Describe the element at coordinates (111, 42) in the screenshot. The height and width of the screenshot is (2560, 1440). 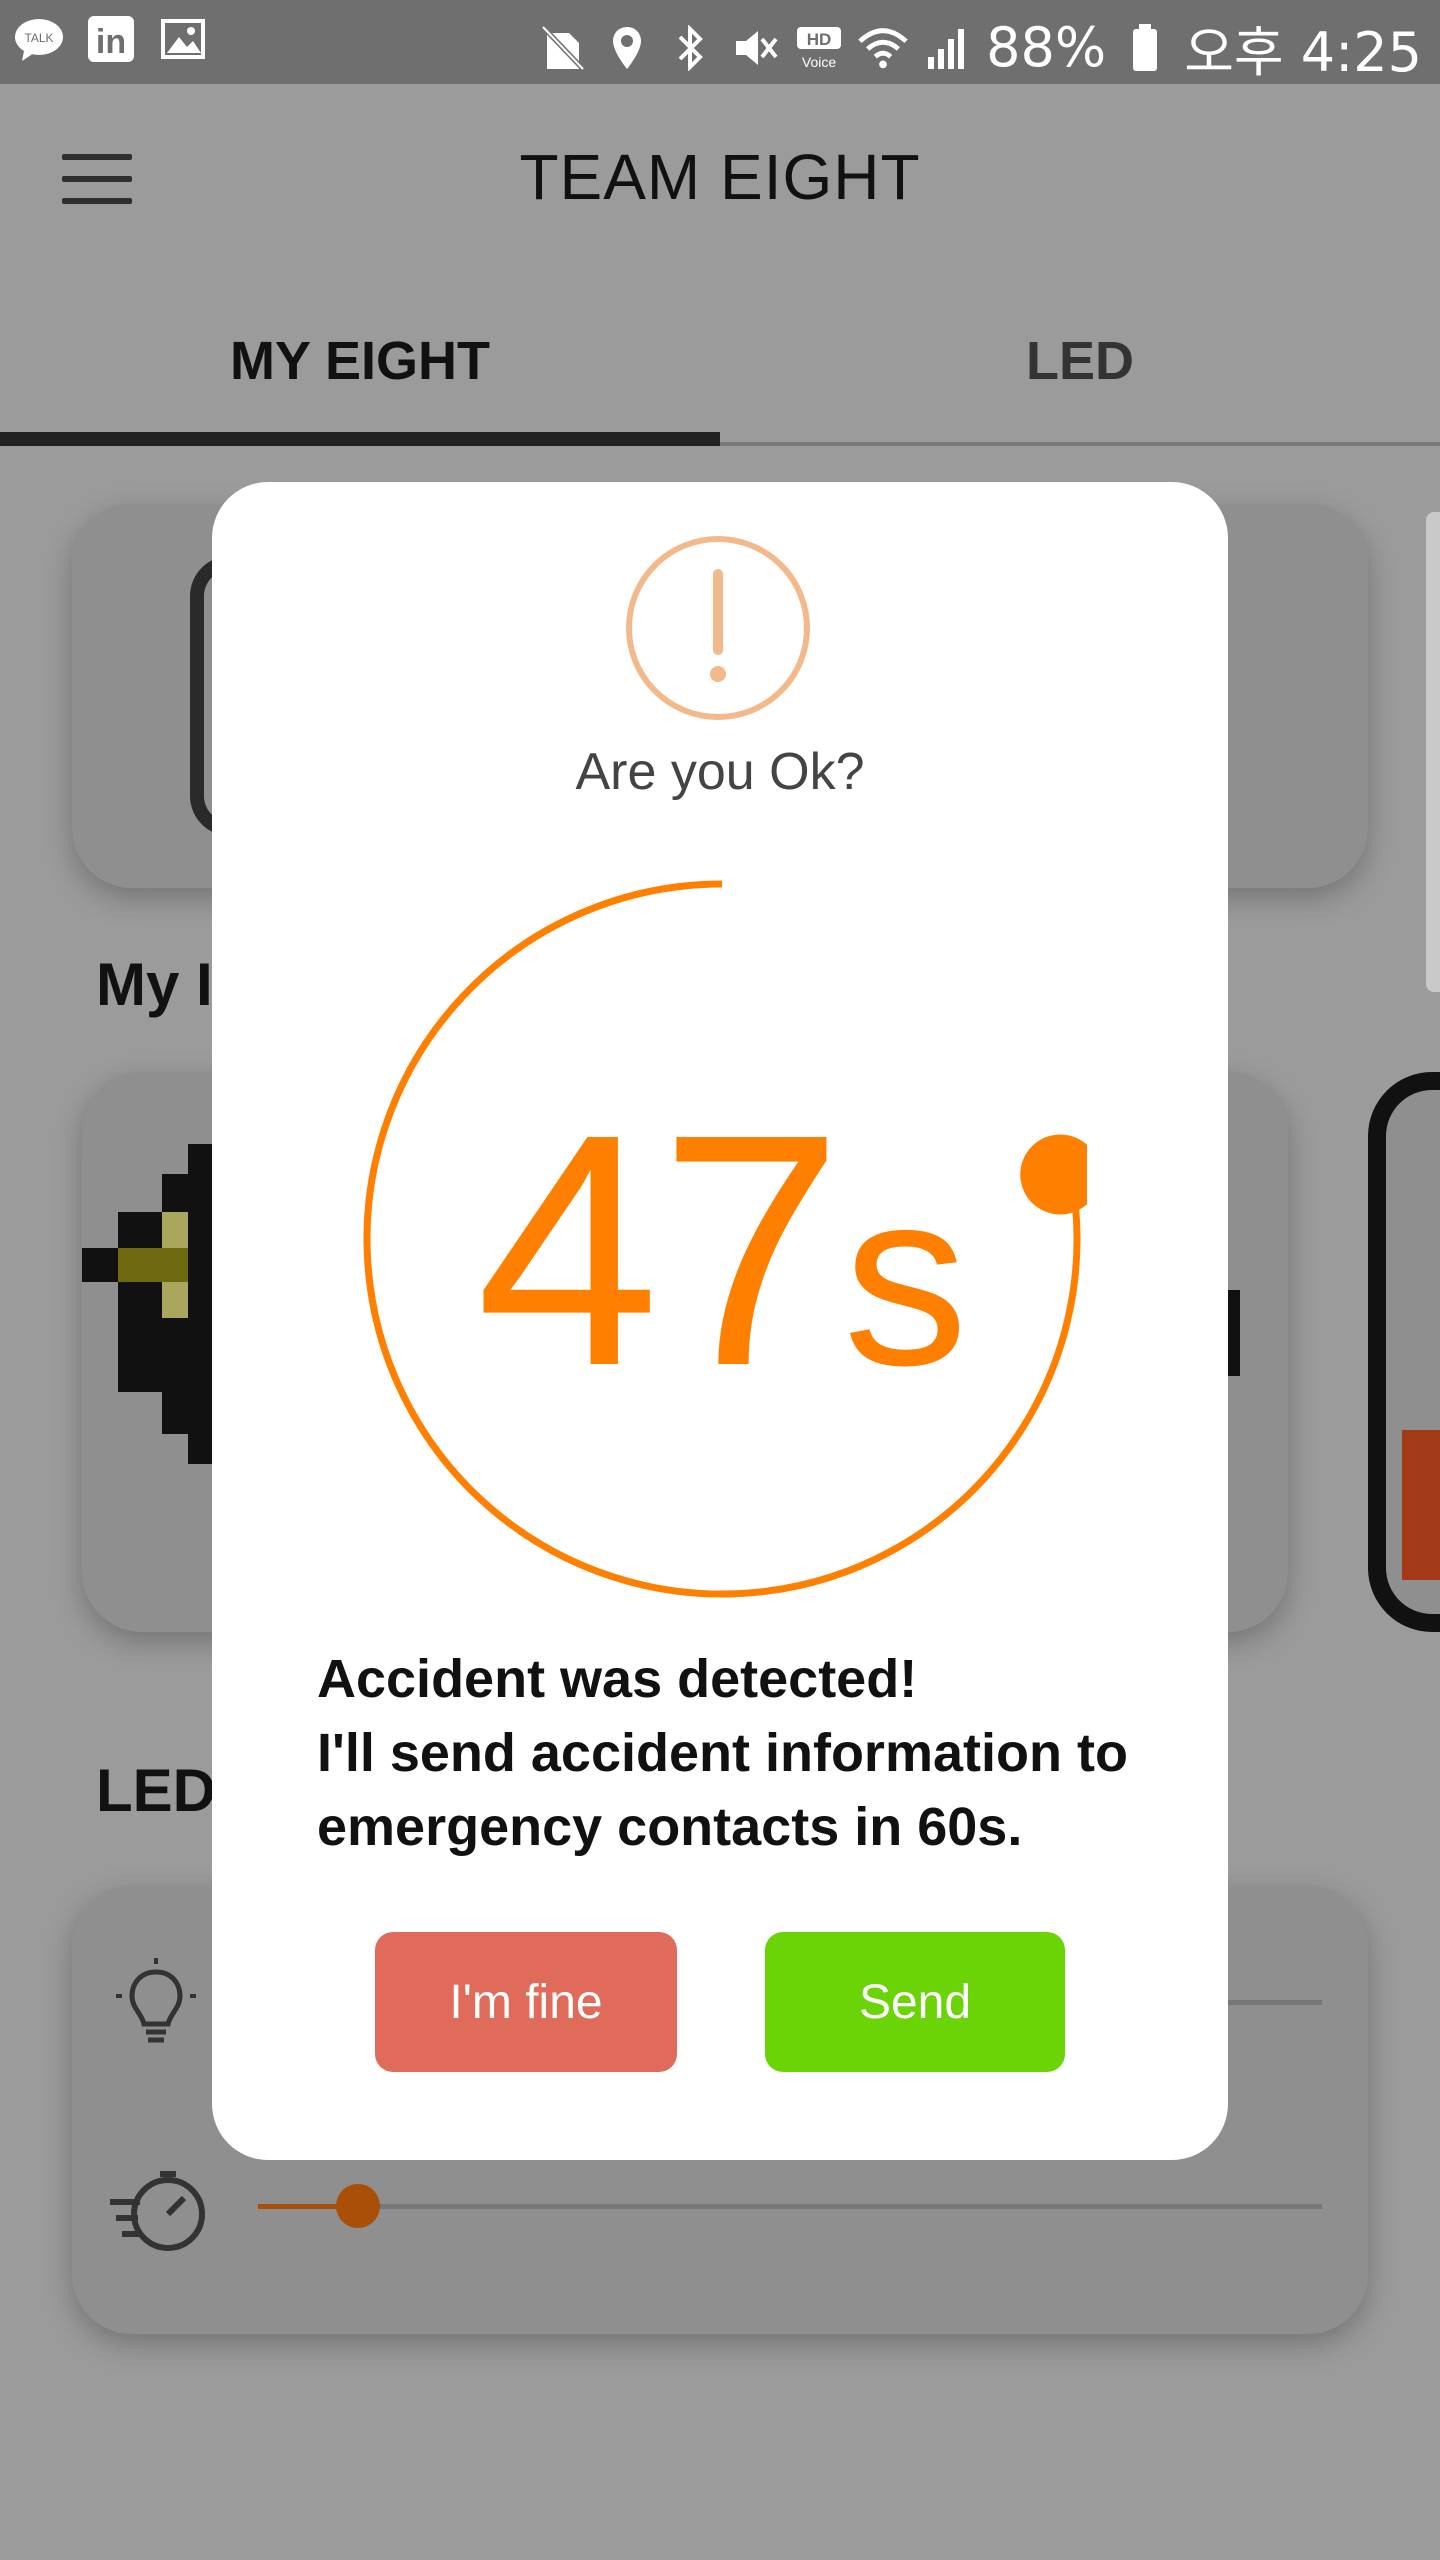
I see `svg-text: in` at that location.